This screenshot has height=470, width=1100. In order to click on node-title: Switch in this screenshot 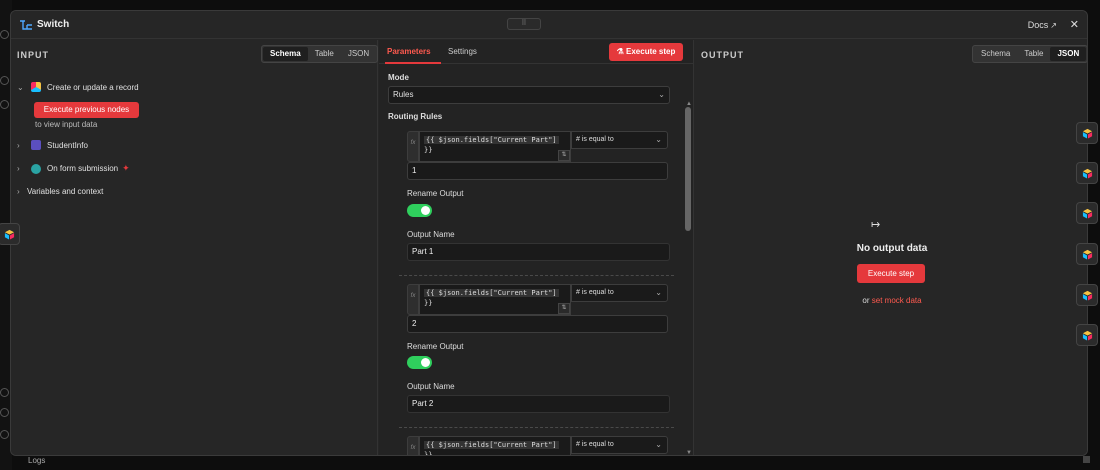, I will do `click(53, 24)`.